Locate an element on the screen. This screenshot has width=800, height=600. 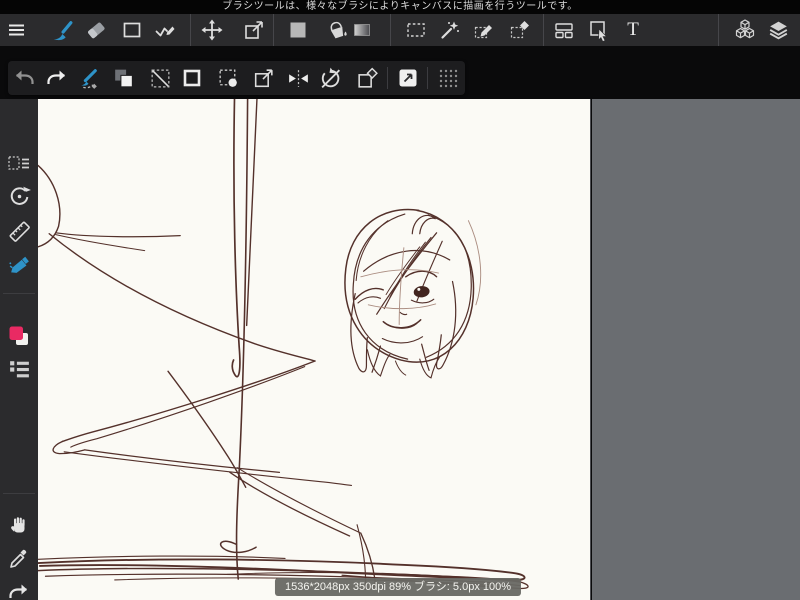
tool-description-text: ブラシツールは、様々なブラシによりキャンバスに描画を行うツールです。 is located at coordinates (400, 6).